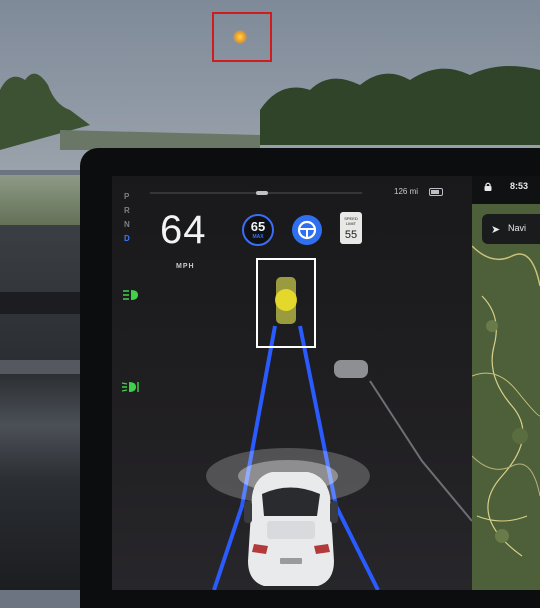 This screenshot has width=540, height=608. What do you see at coordinates (185, 266) in the screenshot?
I see `speed-unit: MPH` at bounding box center [185, 266].